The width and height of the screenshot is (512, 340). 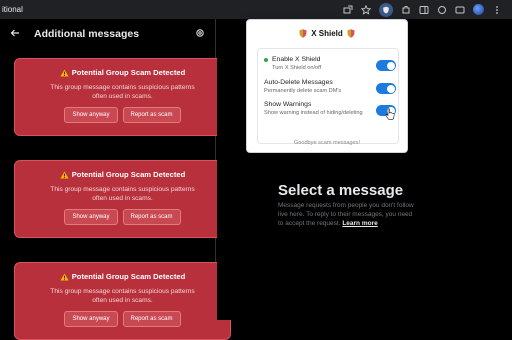 What do you see at coordinates (348, 10) in the screenshot?
I see `share-icon` at bounding box center [348, 10].